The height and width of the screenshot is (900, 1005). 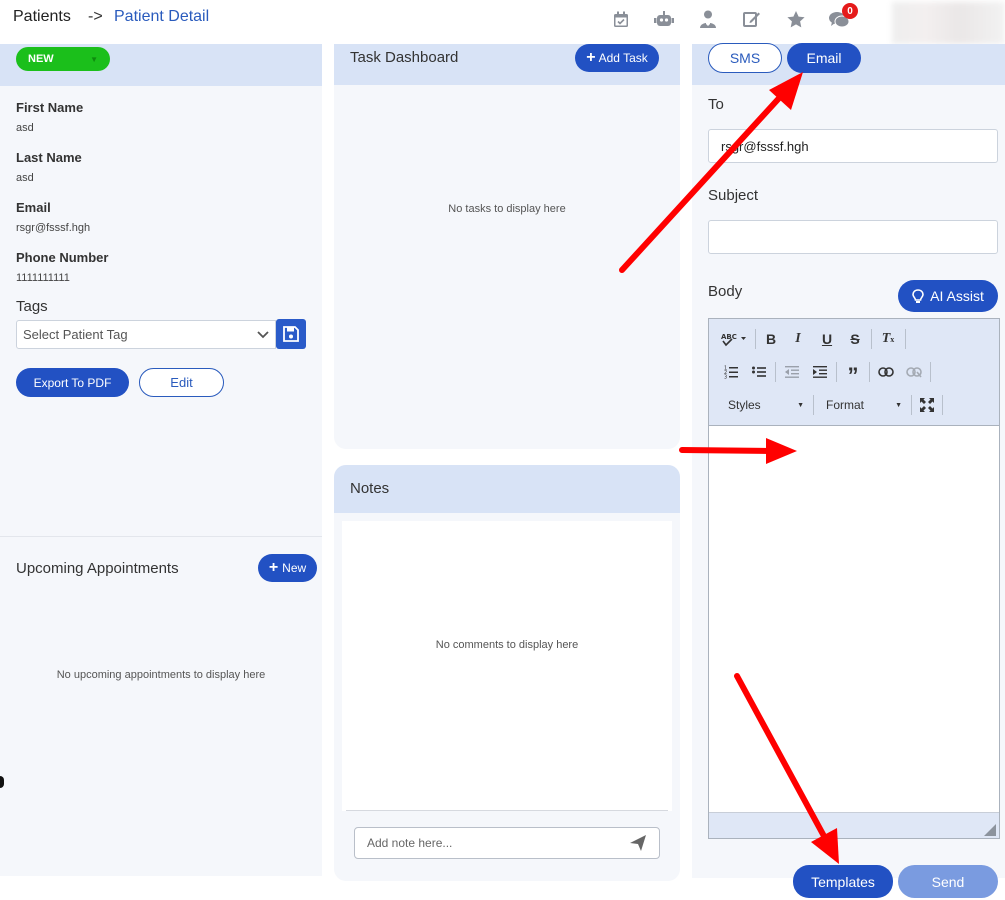 What do you see at coordinates (33, 207) in the screenshot?
I see `email-label: Email` at bounding box center [33, 207].